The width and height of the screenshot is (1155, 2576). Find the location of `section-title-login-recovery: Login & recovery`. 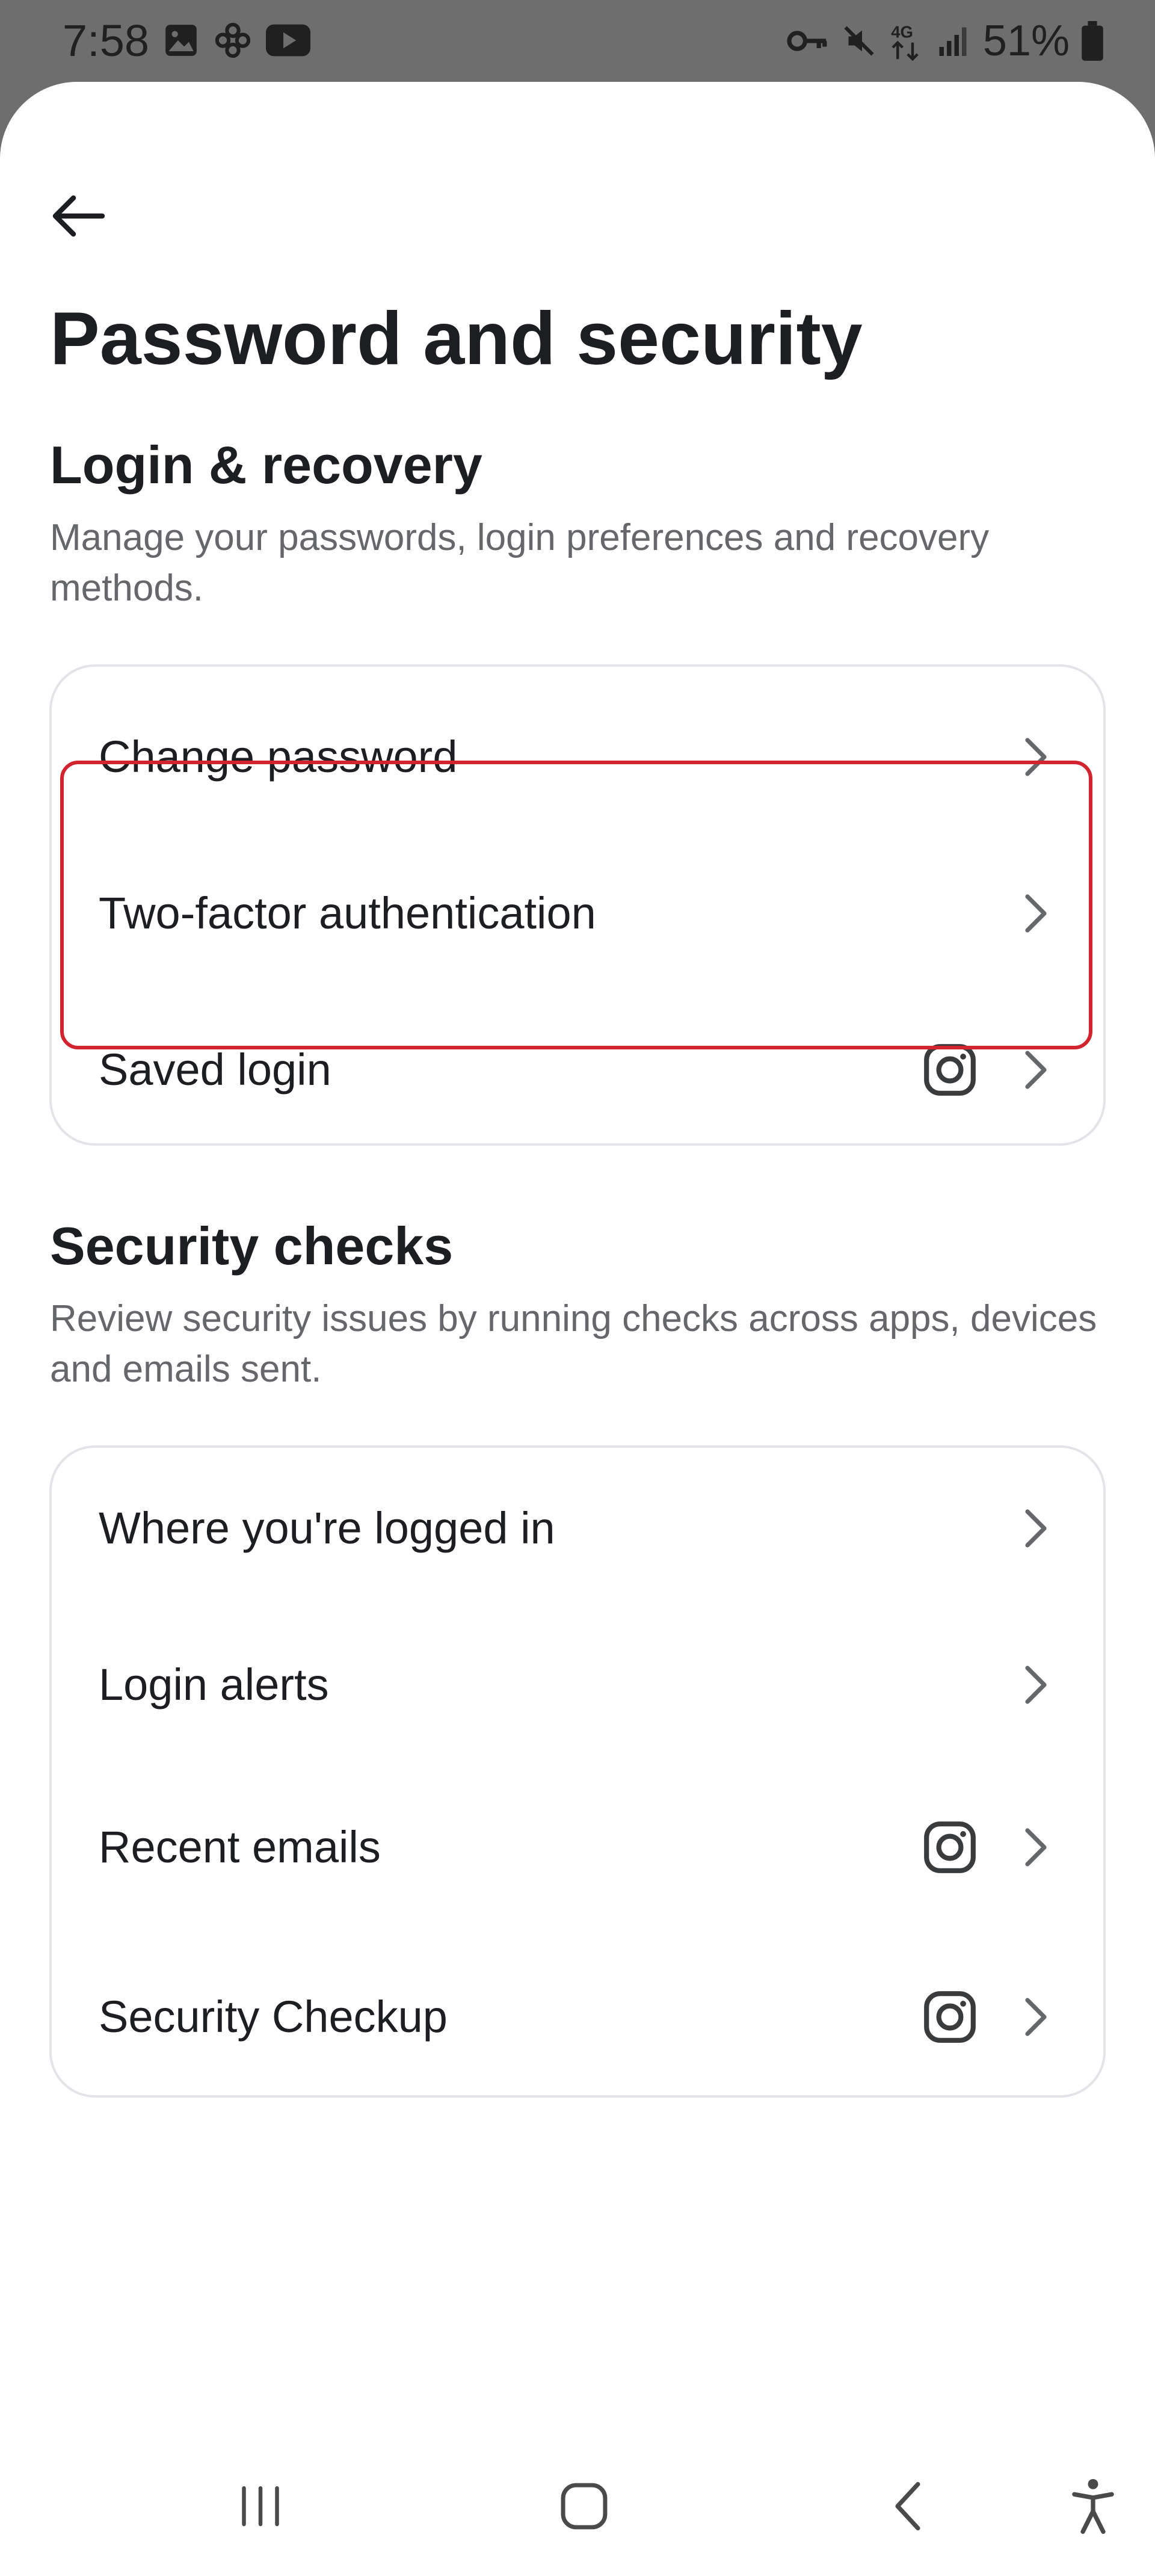

section-title-login-recovery: Login & recovery is located at coordinates (266, 465).